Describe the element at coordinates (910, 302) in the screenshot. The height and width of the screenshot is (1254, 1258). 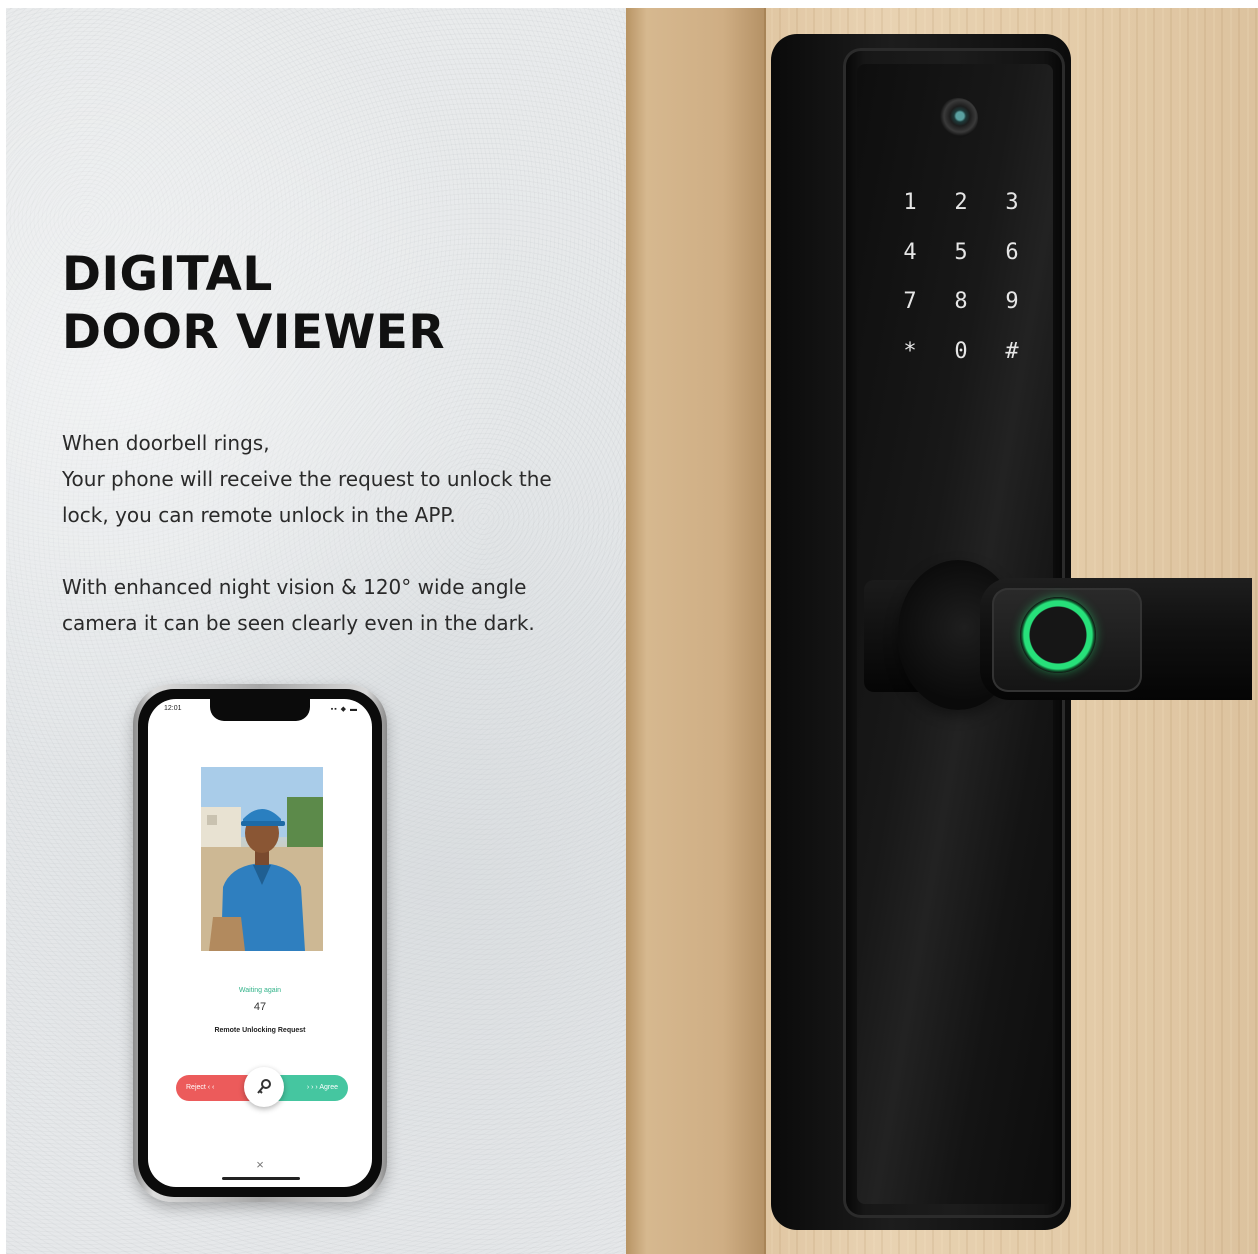
I see `key-7: 7` at that location.